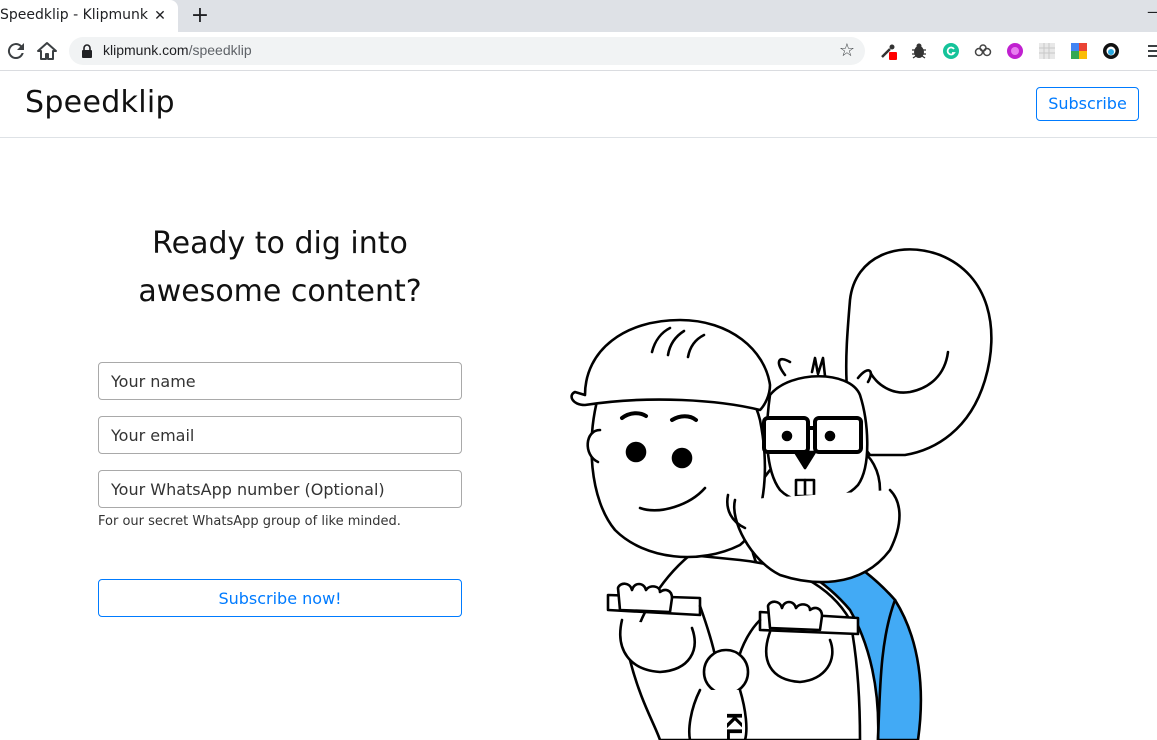 The width and height of the screenshot is (1157, 740). What do you see at coordinates (682, 458) in the screenshot?
I see `boy-right-eye` at bounding box center [682, 458].